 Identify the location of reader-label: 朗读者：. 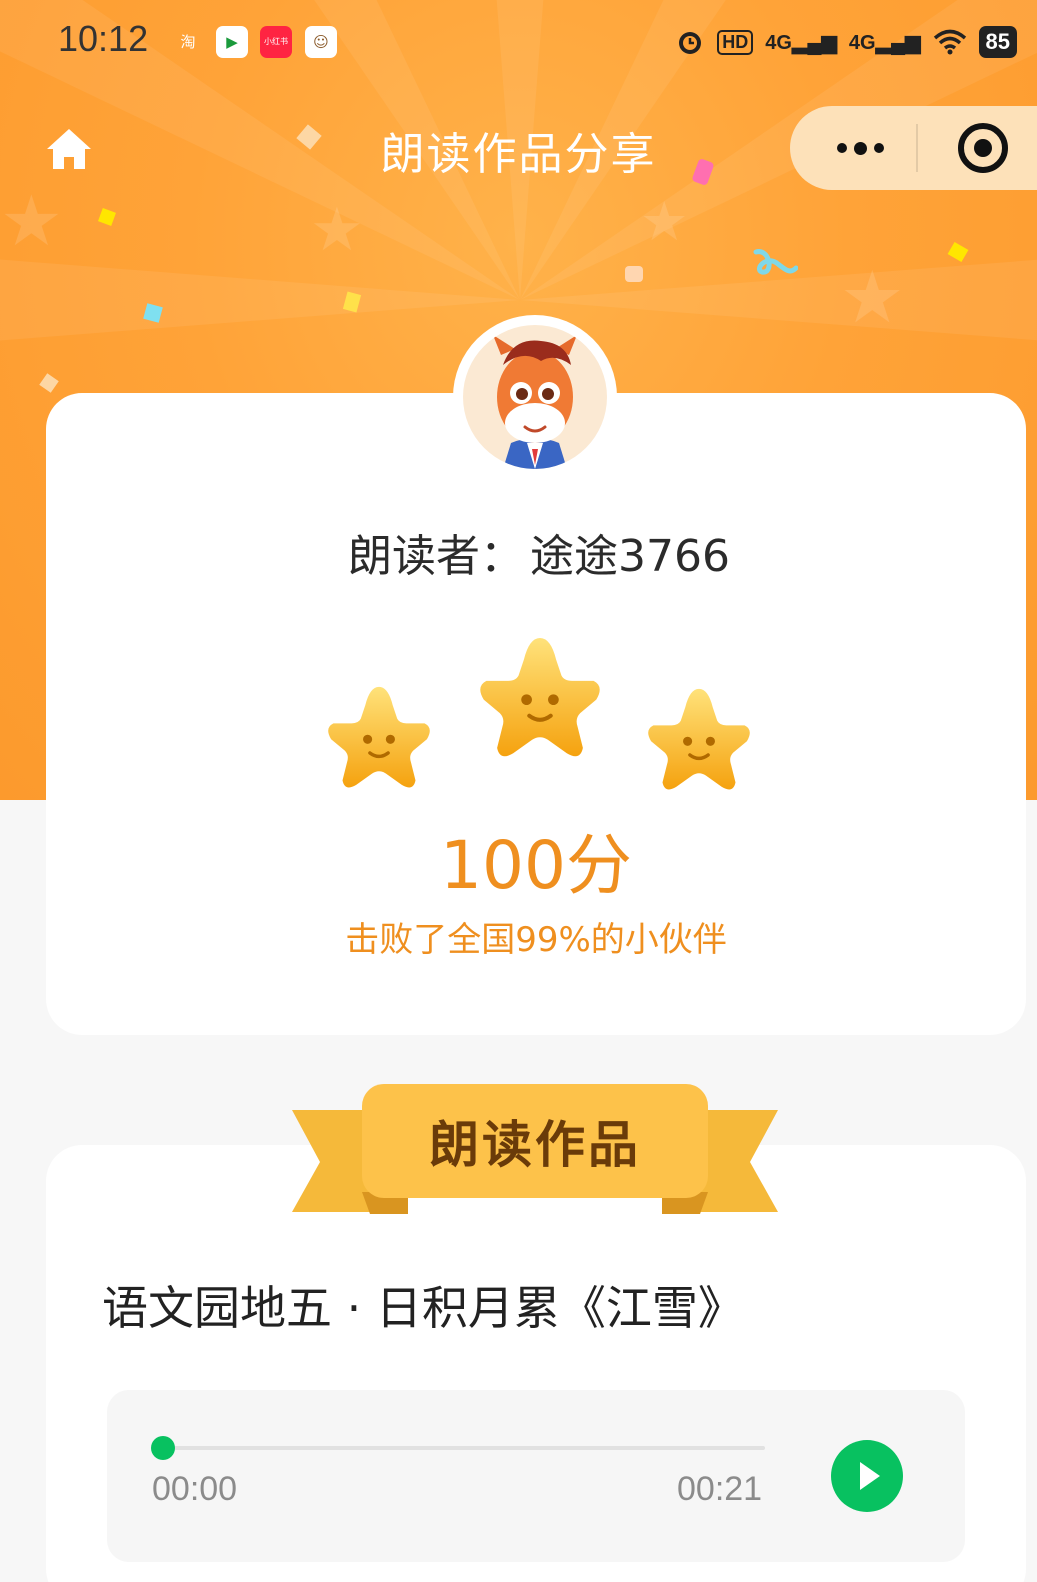
(436, 556).